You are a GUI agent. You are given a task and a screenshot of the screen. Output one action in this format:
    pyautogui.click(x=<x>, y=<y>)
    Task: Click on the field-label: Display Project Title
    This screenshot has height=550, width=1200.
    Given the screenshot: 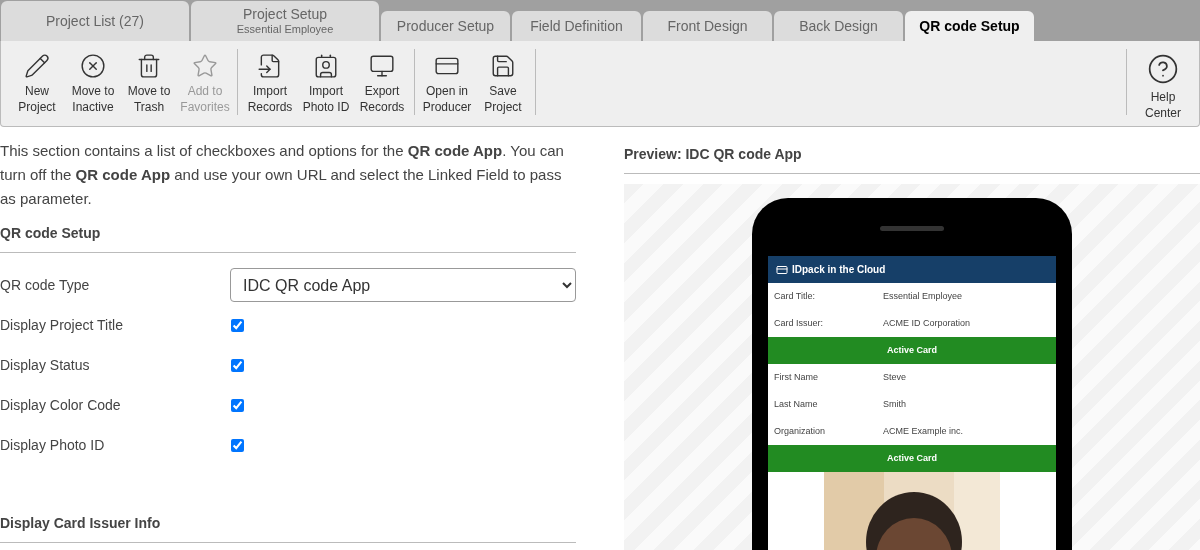 What is the action you would take?
    pyautogui.click(x=62, y=325)
    